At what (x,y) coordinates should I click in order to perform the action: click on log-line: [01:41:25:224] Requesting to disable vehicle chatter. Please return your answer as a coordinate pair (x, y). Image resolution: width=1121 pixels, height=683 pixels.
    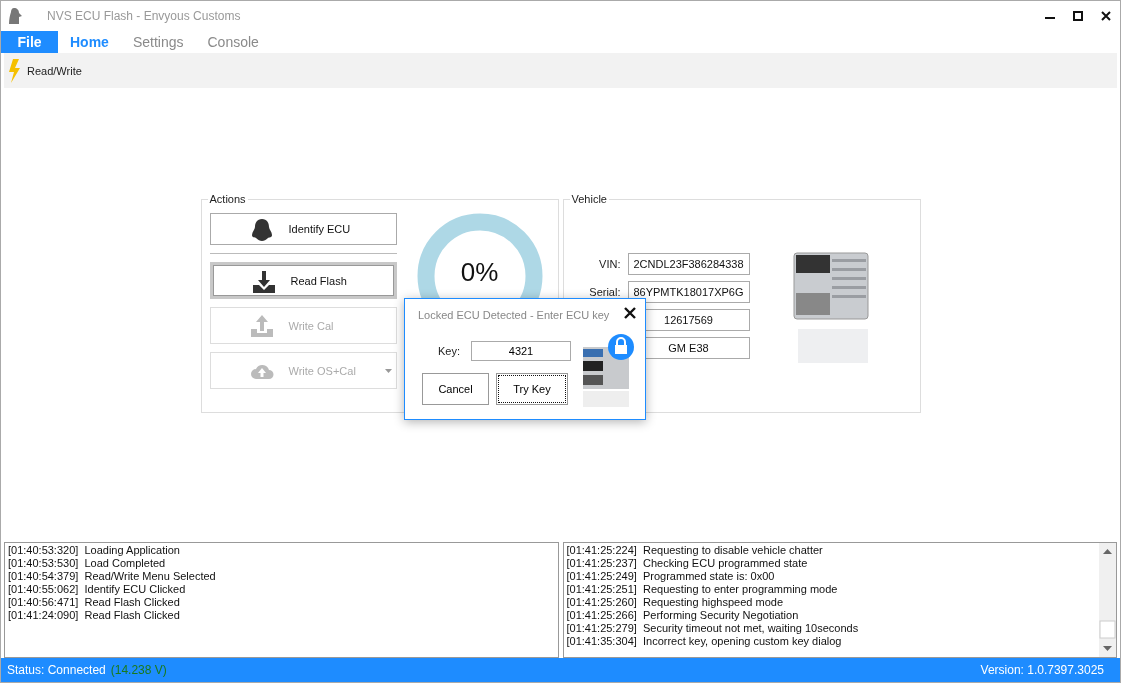
    Looking at the image, I should click on (695, 550).